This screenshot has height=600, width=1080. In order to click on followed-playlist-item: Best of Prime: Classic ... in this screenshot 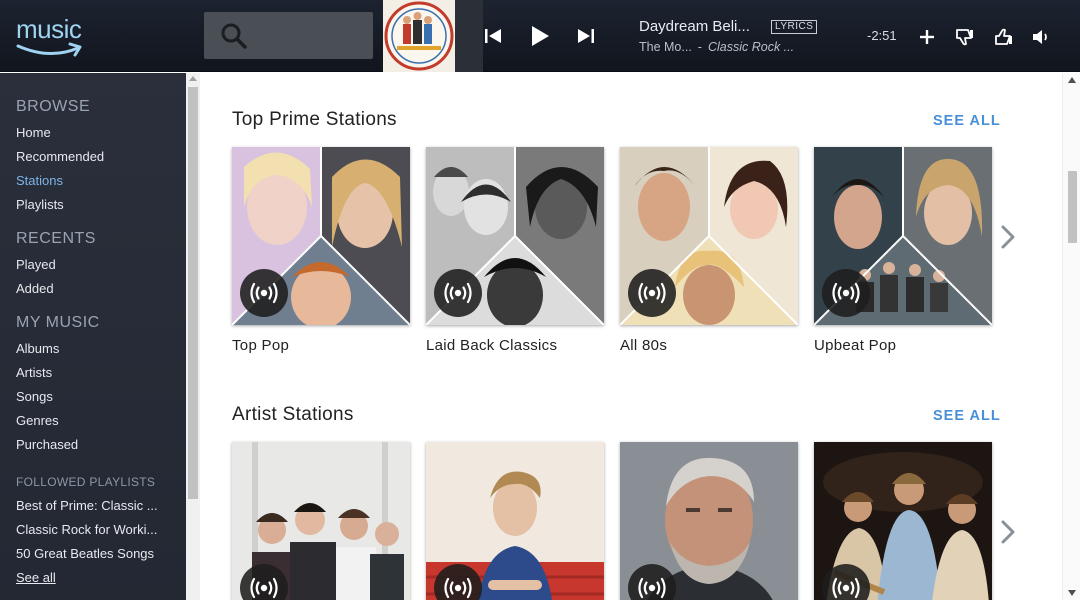, I will do `click(87, 505)`.